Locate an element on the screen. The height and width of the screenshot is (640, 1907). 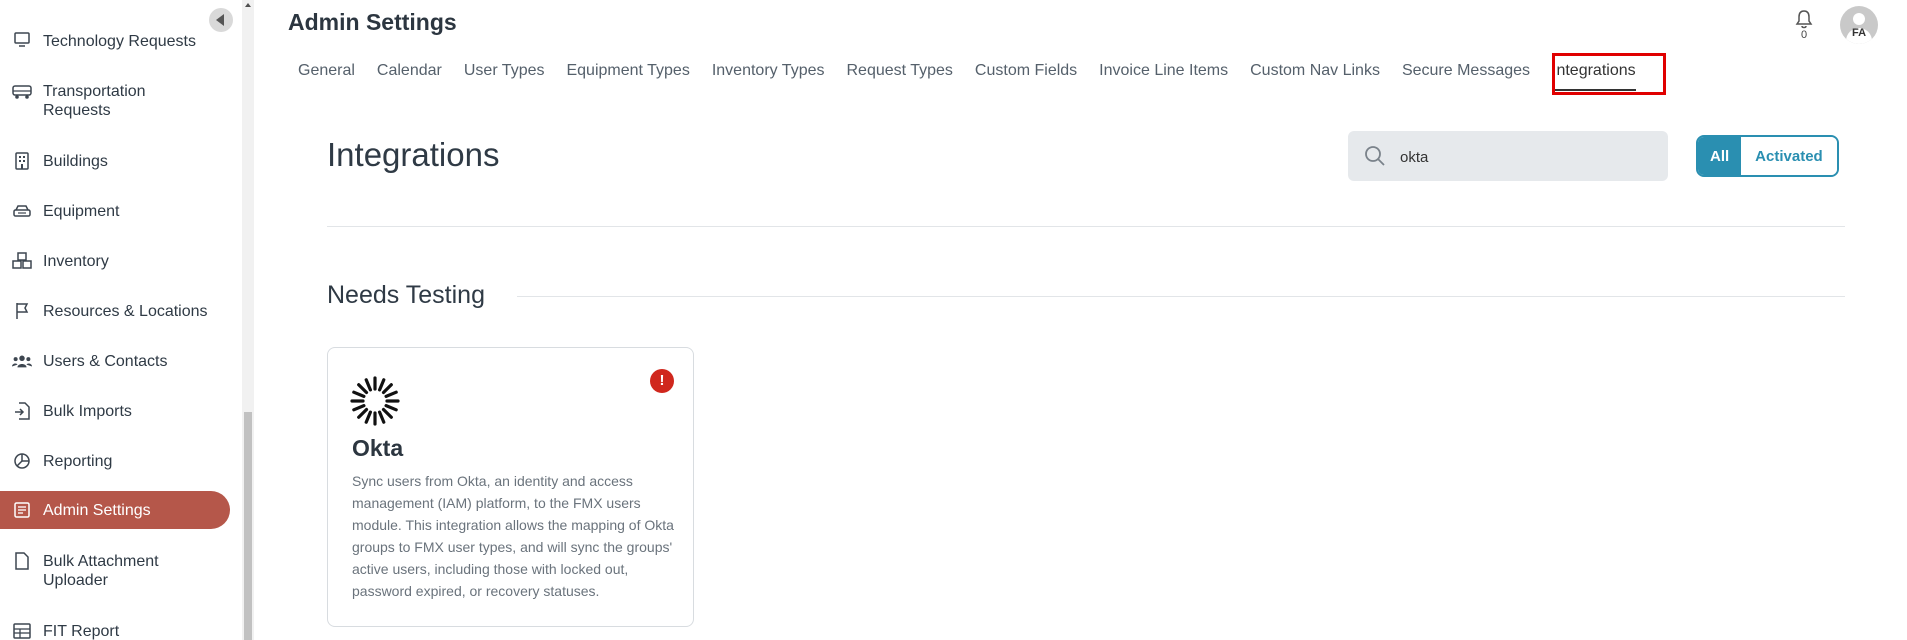
page-title: Admin Settings is located at coordinates (372, 22).